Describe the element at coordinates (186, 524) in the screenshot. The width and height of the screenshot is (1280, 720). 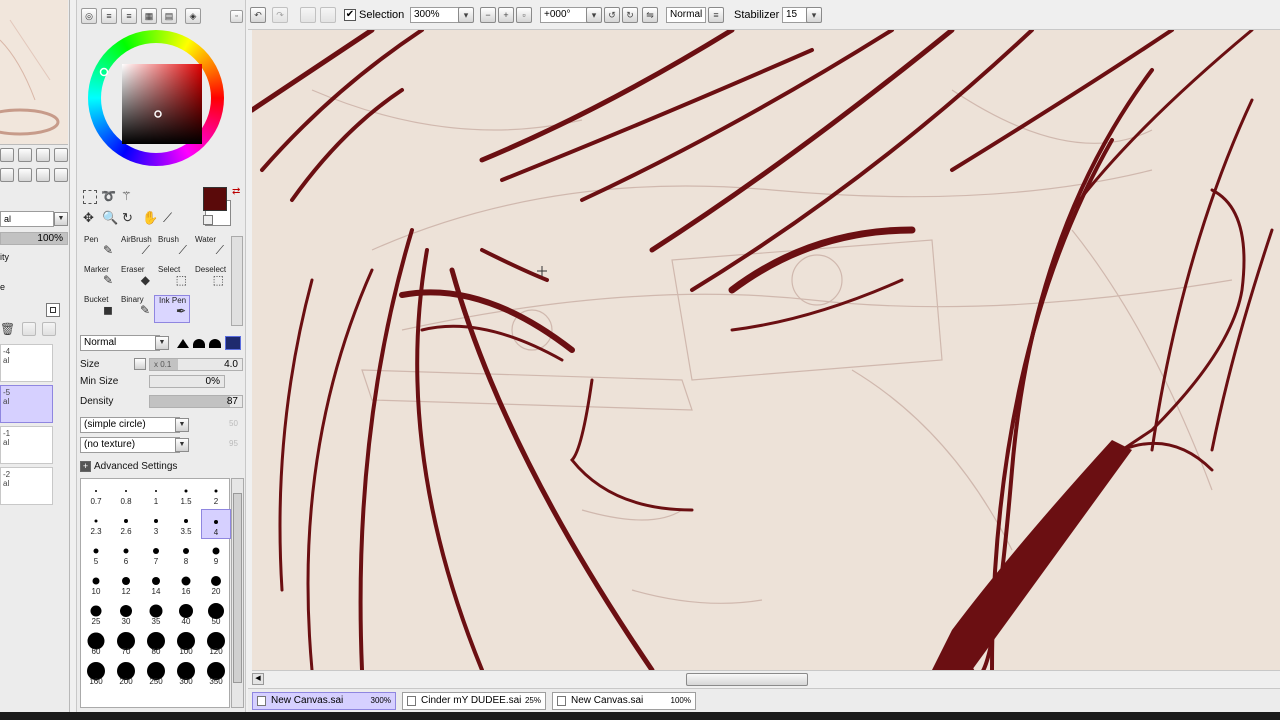
I see `brush-size-option: 3.5` at that location.